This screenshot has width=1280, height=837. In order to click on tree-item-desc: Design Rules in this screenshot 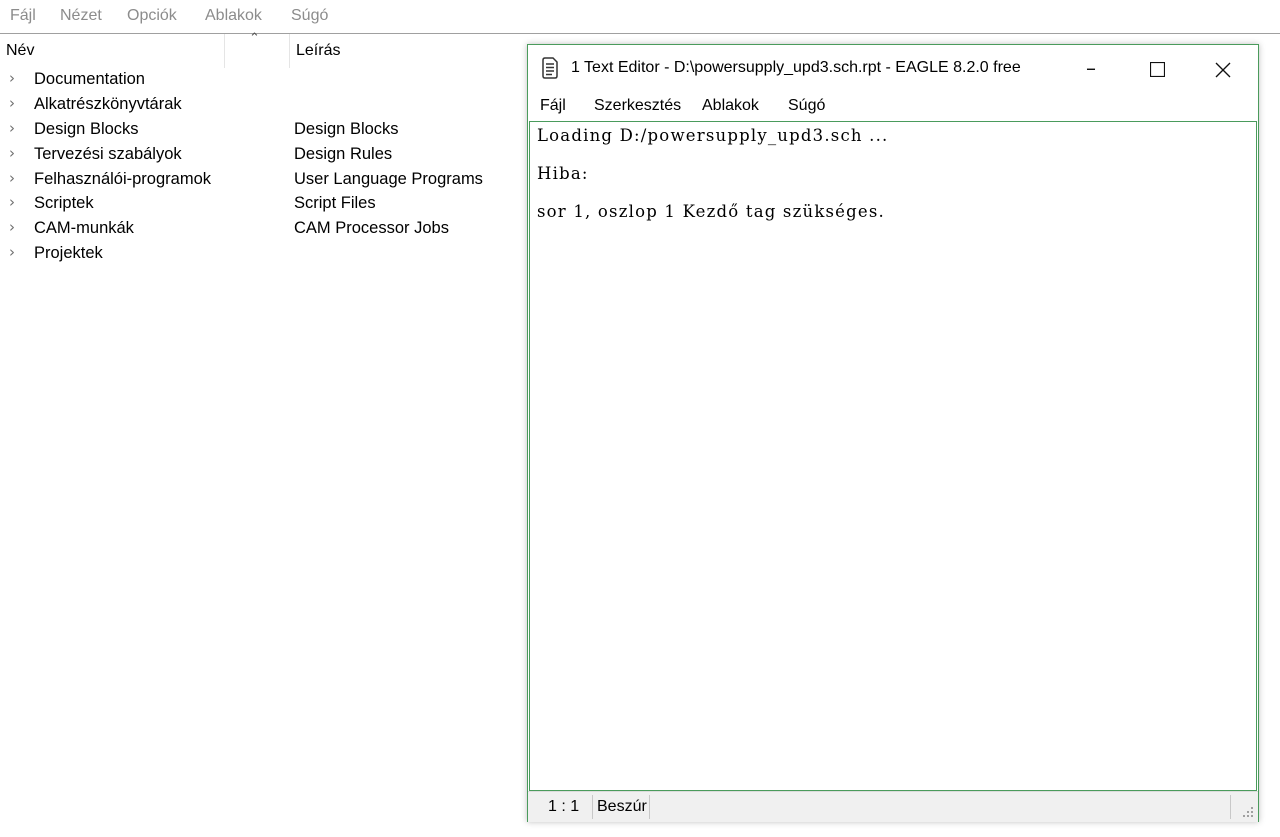, I will do `click(343, 154)`.